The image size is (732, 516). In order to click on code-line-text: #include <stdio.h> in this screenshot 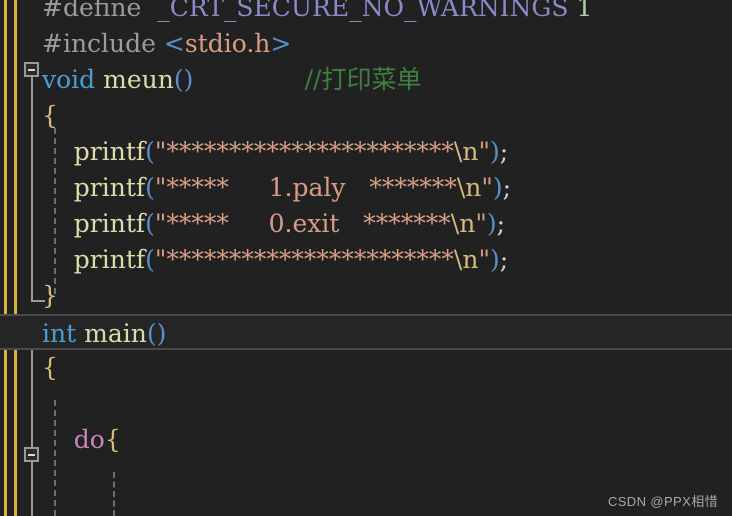, I will do `click(166, 44)`.